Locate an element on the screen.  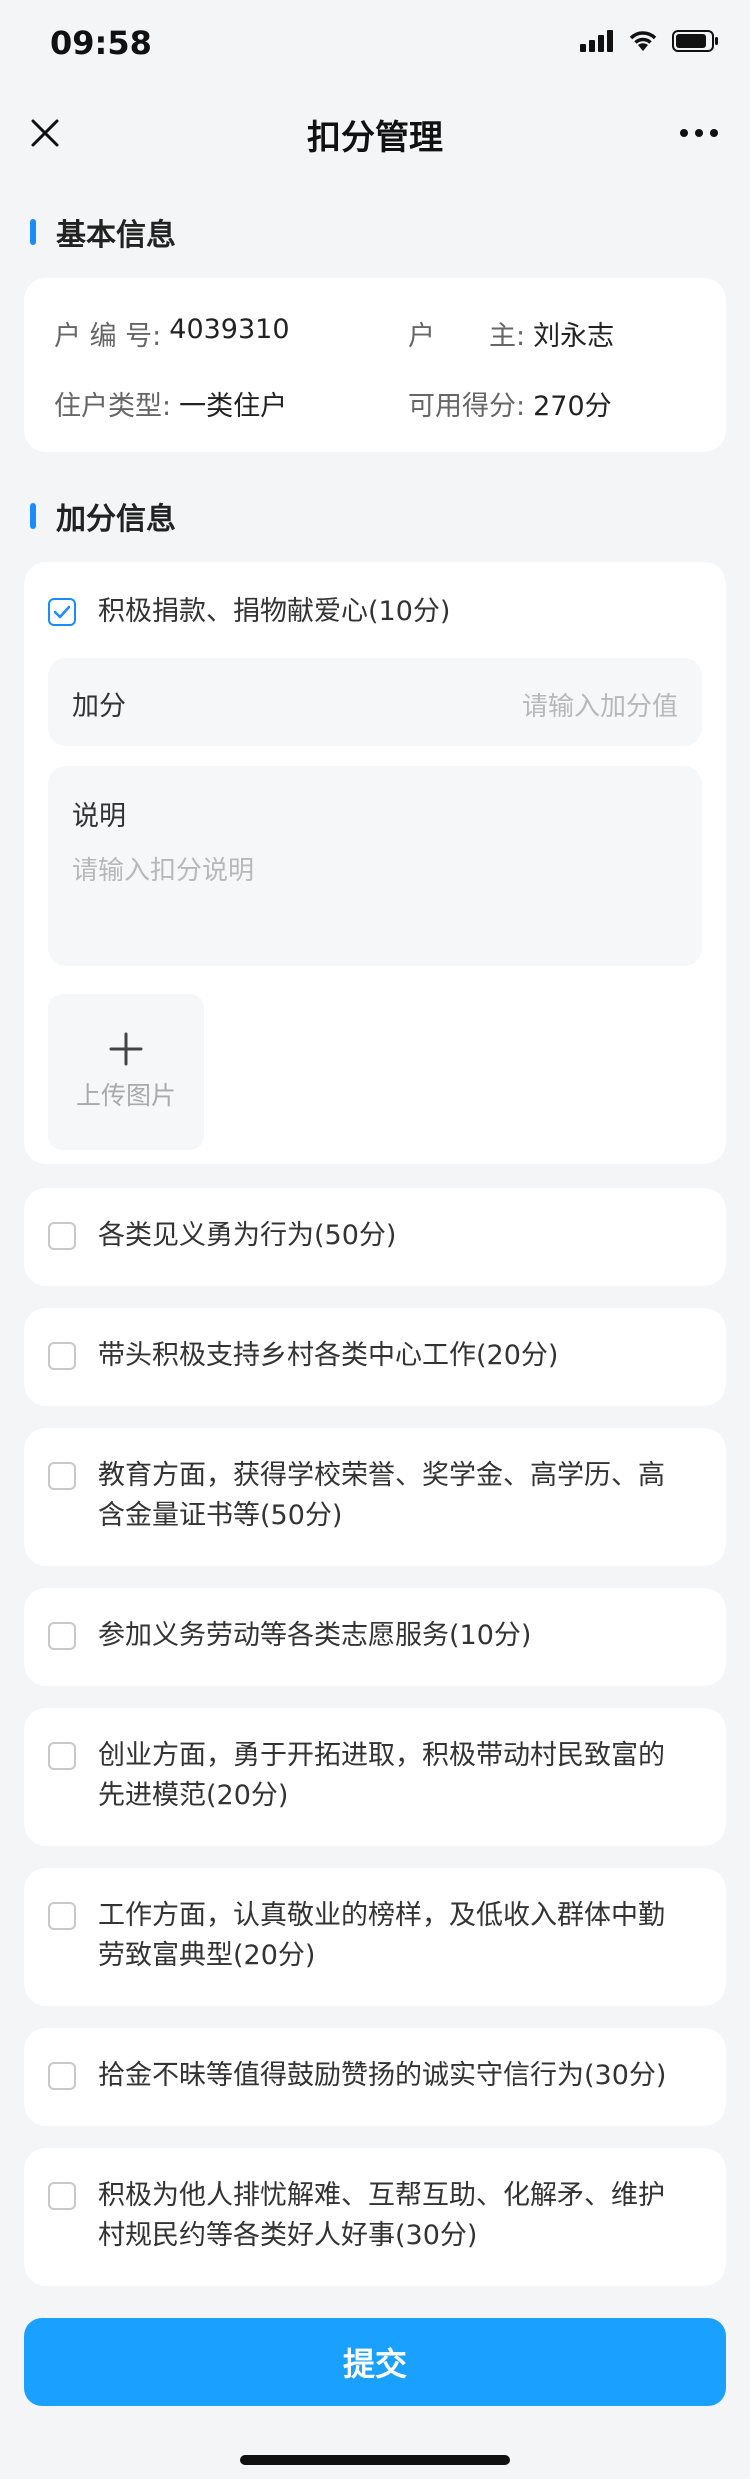
bonus-option-label: 拾金不昧等值得鼓励赞扬的诚实守信行为(30分) is located at coordinates (382, 2075).